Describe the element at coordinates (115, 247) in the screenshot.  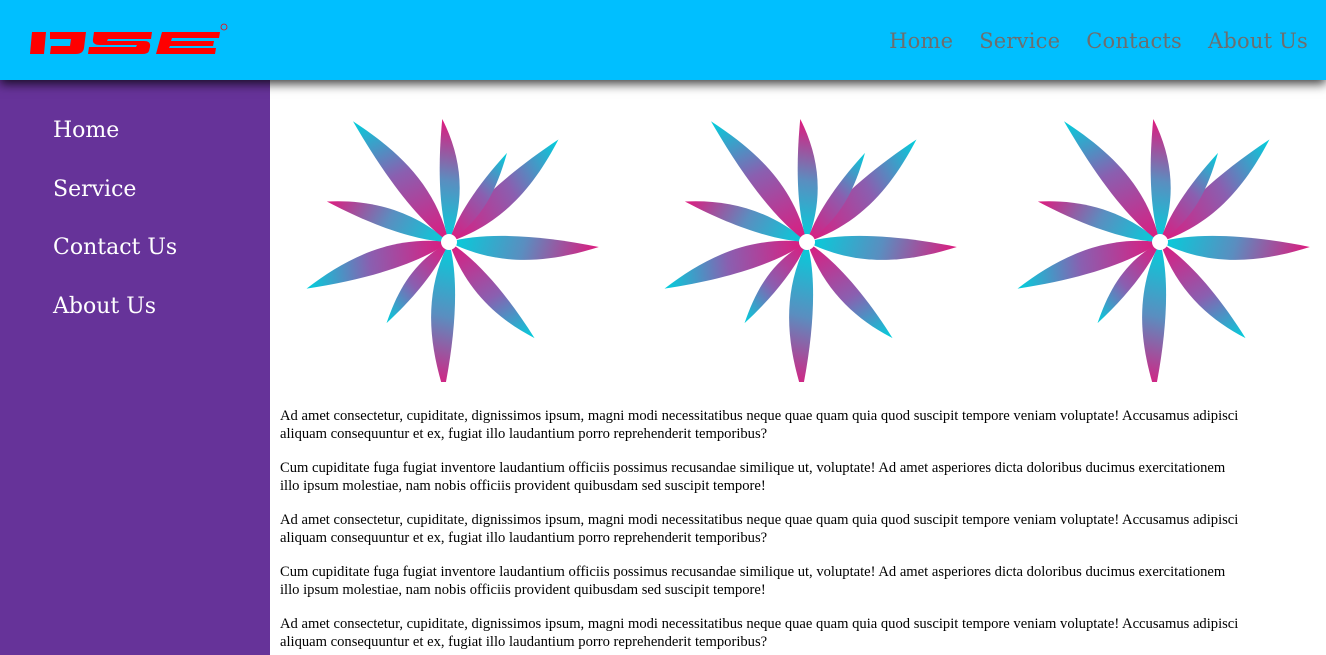
I see `sidebar-link-contact-us: Contact Us` at that location.